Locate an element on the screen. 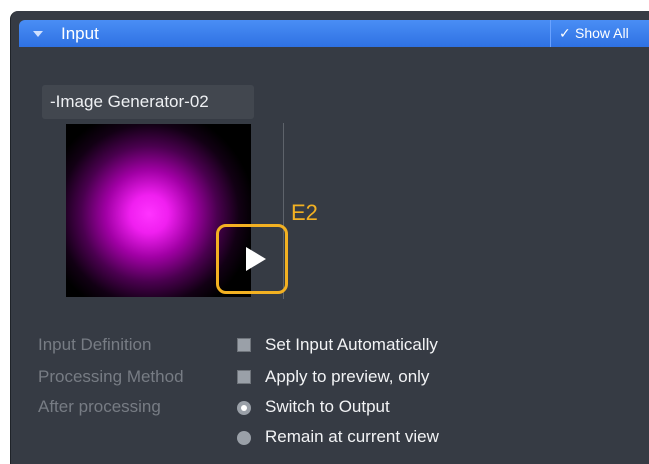 The width and height of the screenshot is (649, 464). input-section-header: Input ✓ Show All is located at coordinates (334, 33).